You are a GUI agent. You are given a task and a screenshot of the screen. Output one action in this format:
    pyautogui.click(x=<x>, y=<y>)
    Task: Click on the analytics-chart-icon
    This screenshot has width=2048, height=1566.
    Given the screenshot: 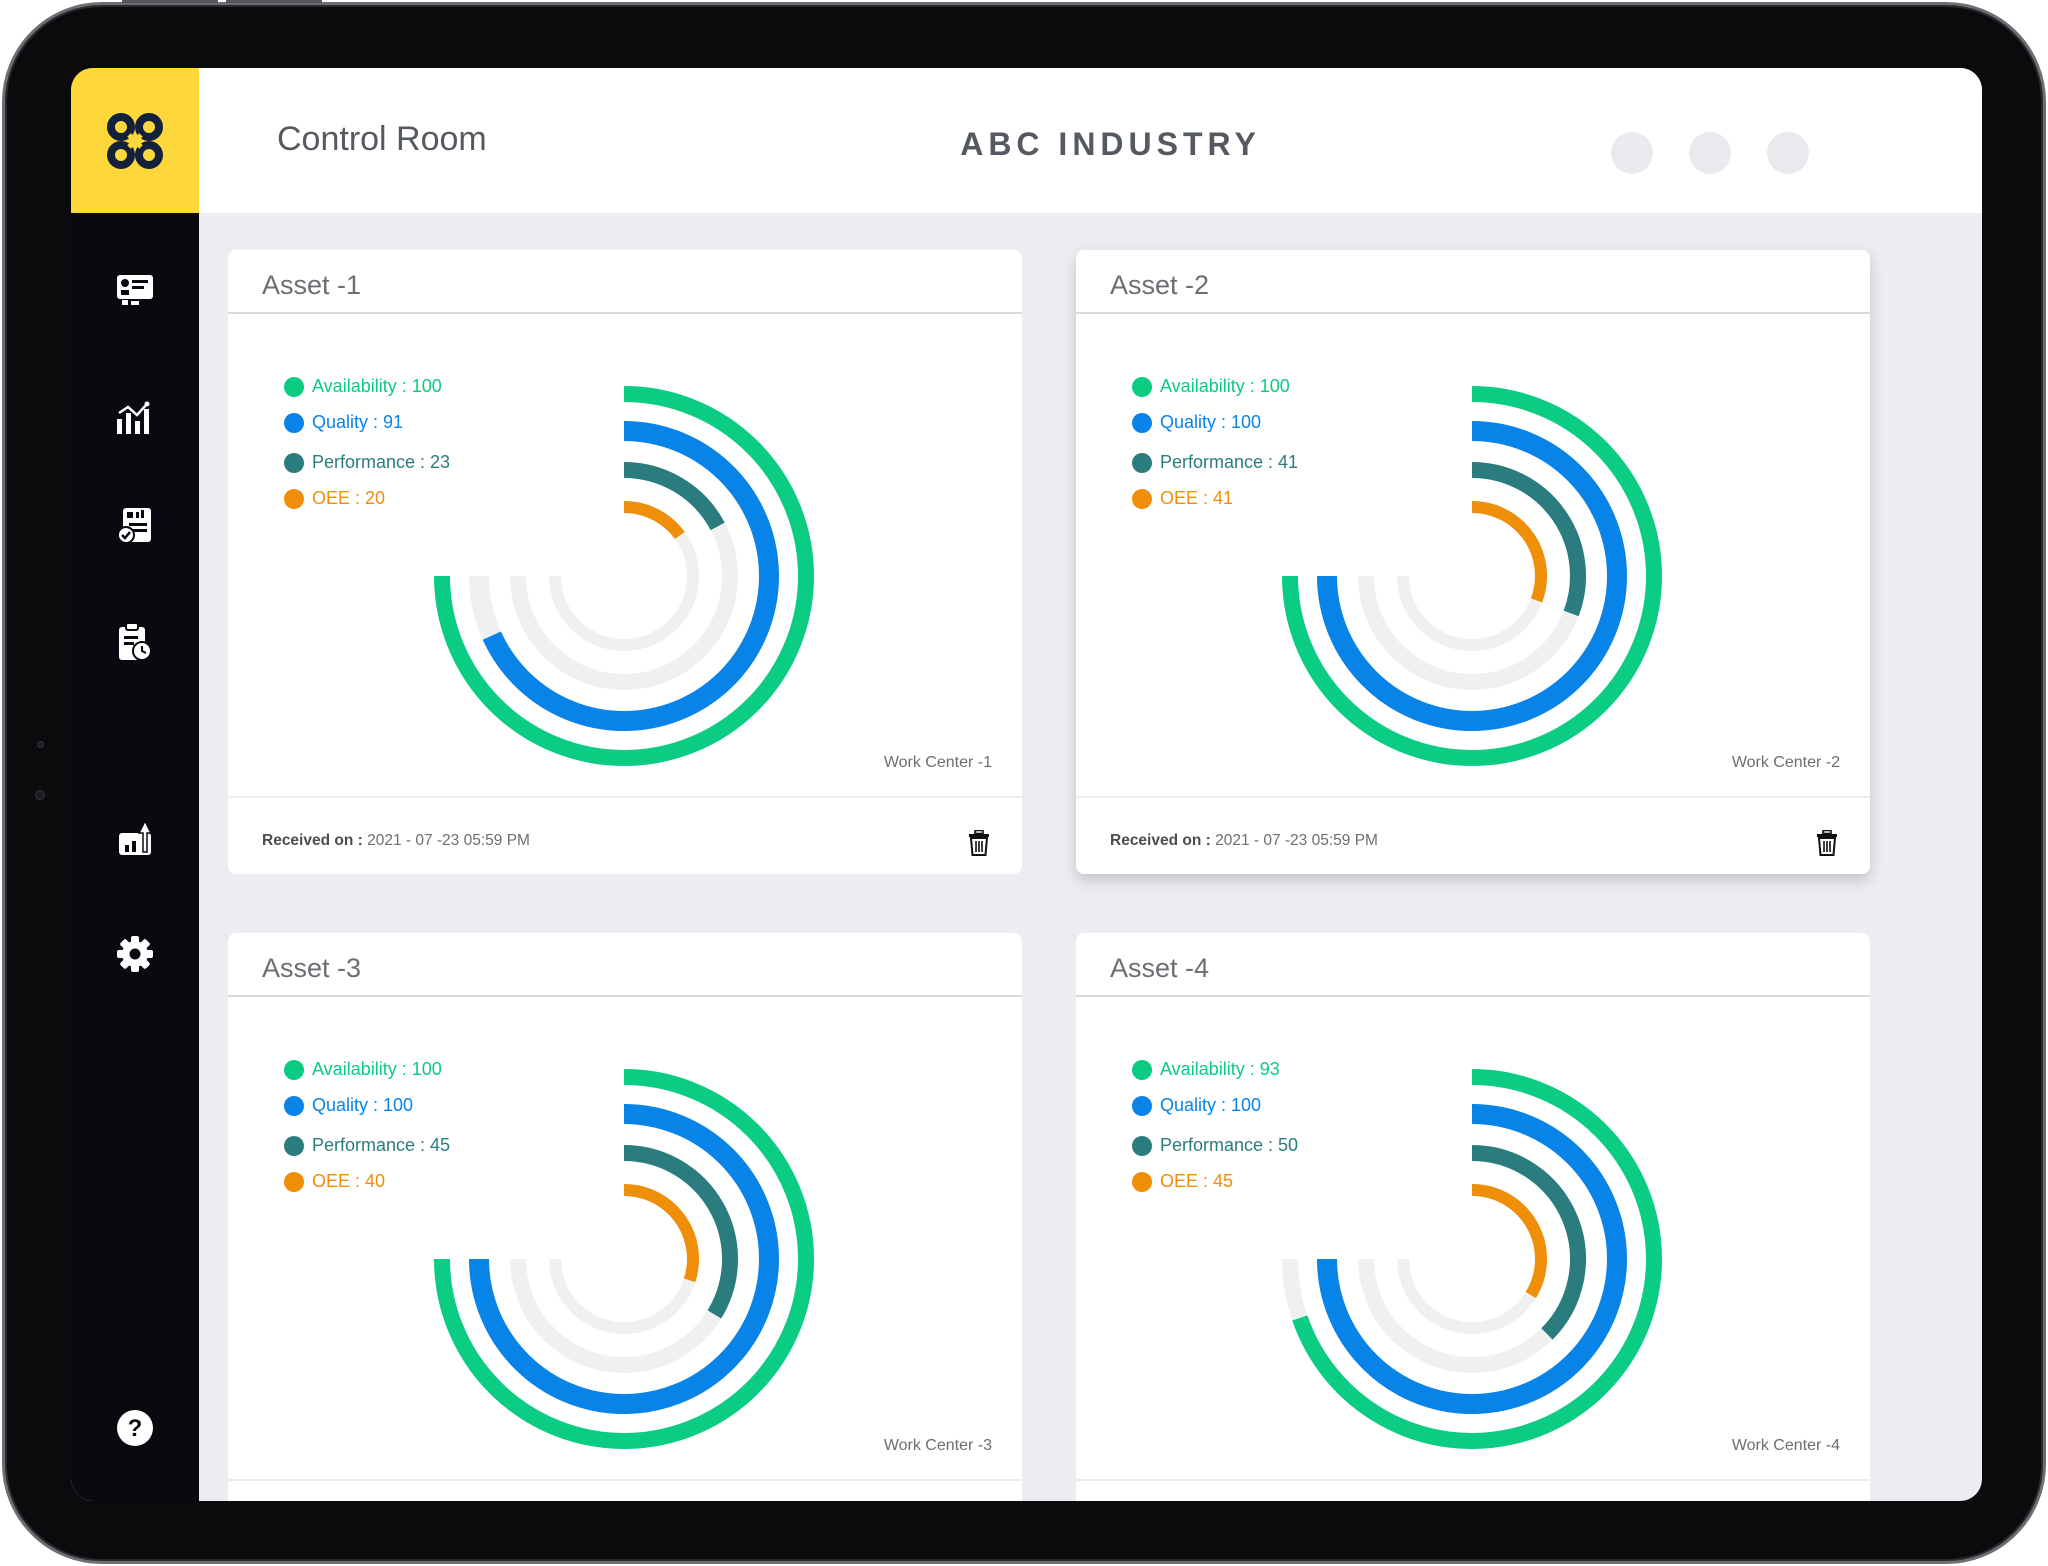 What is the action you would take?
    pyautogui.click(x=133, y=417)
    